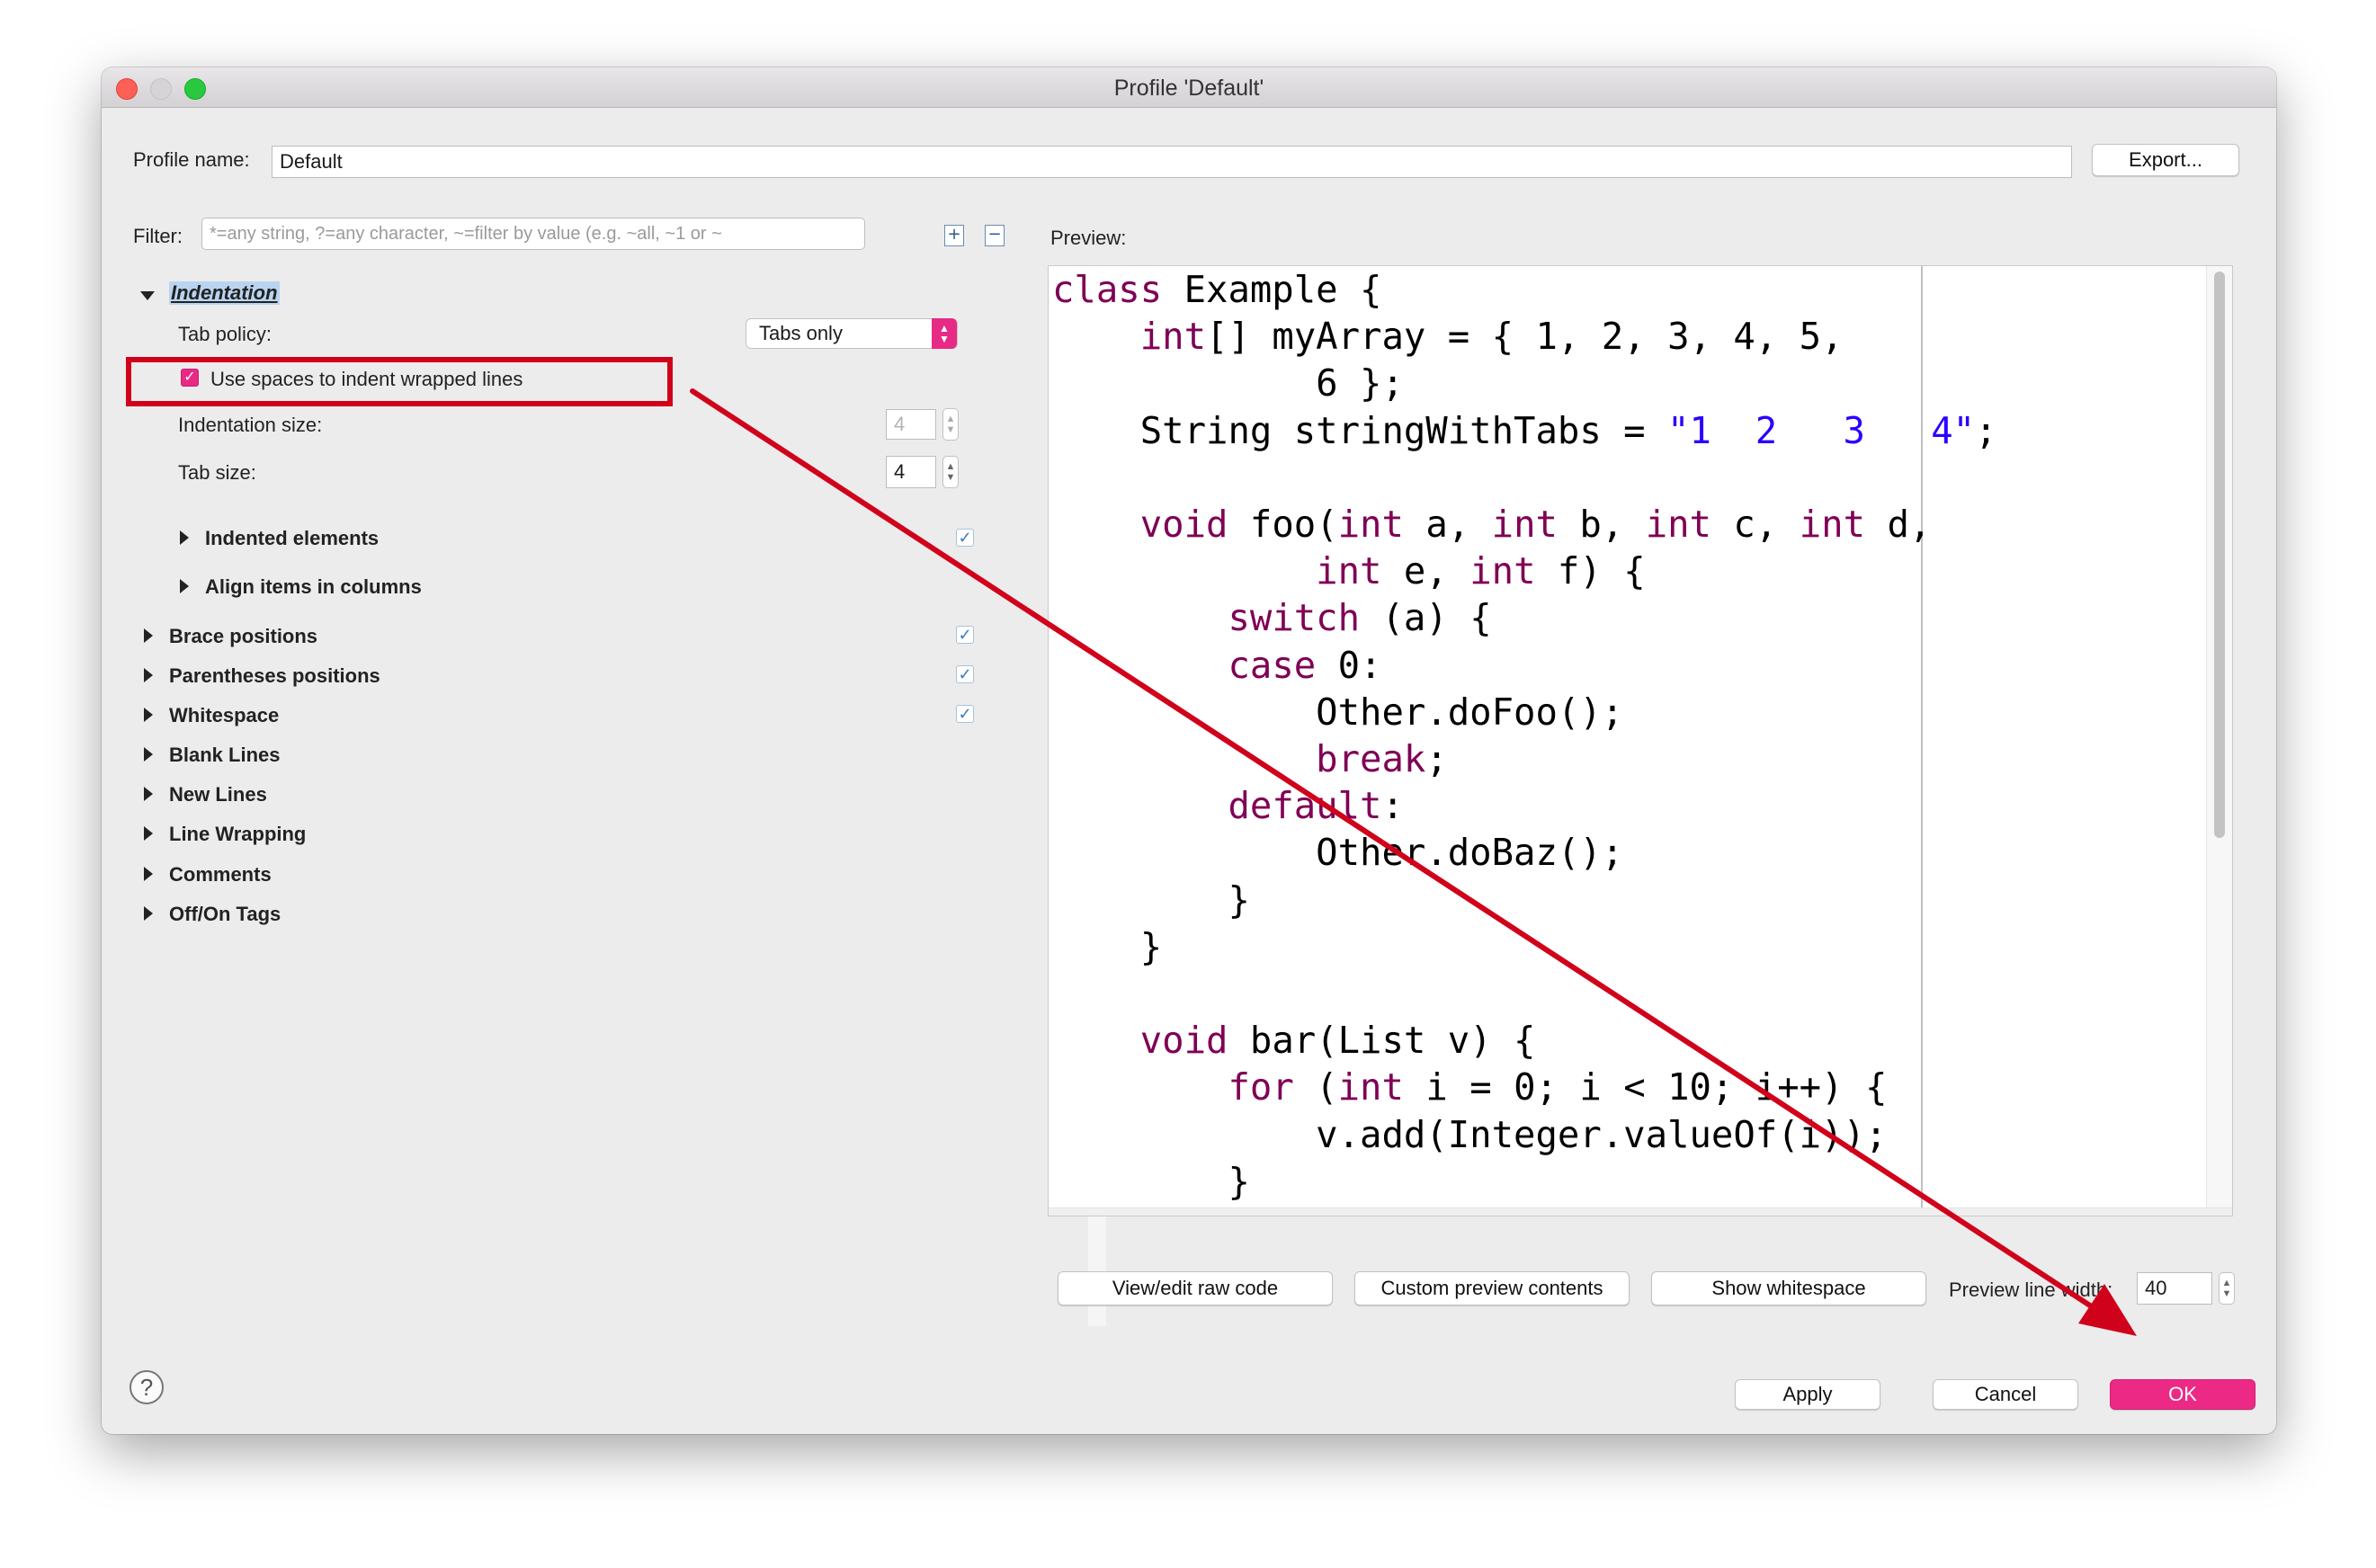 This screenshot has height=1568, width=2376. I want to click on tab-policy-select: Tabs only ▲ ▼, so click(852, 334).